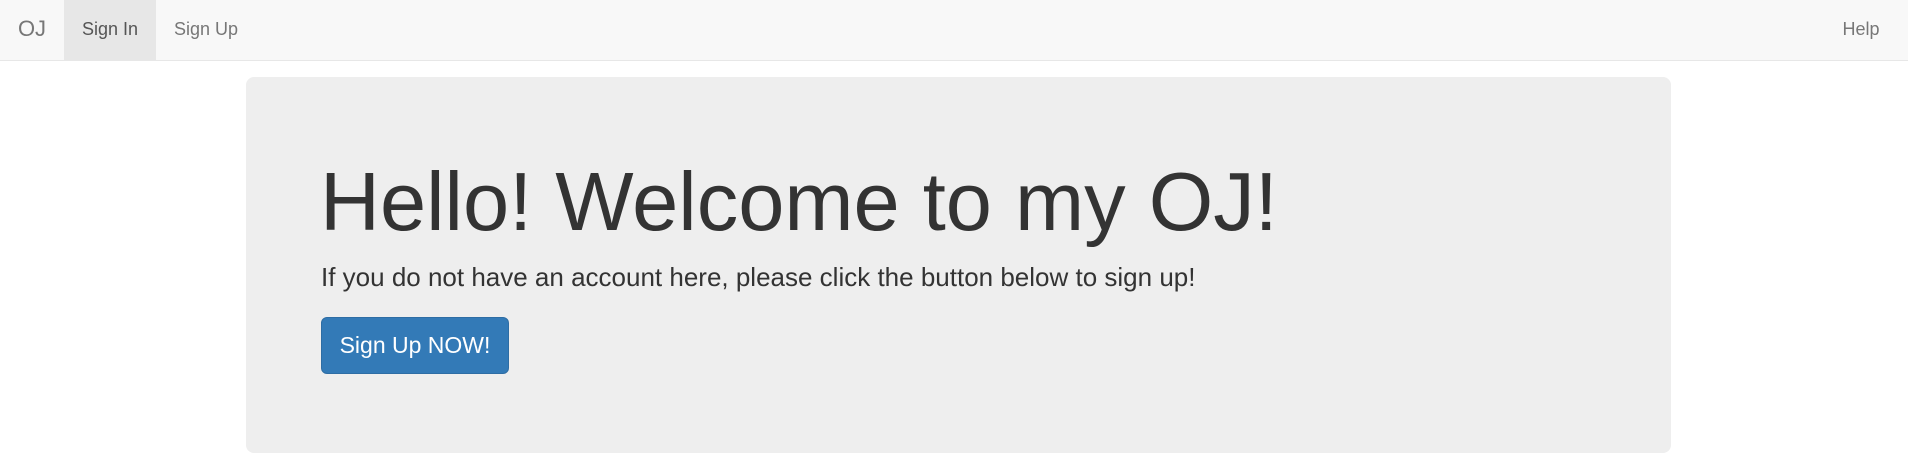 This screenshot has width=1908, height=468. Describe the element at coordinates (32, 30) in the screenshot. I see `brand-link: OJ` at that location.